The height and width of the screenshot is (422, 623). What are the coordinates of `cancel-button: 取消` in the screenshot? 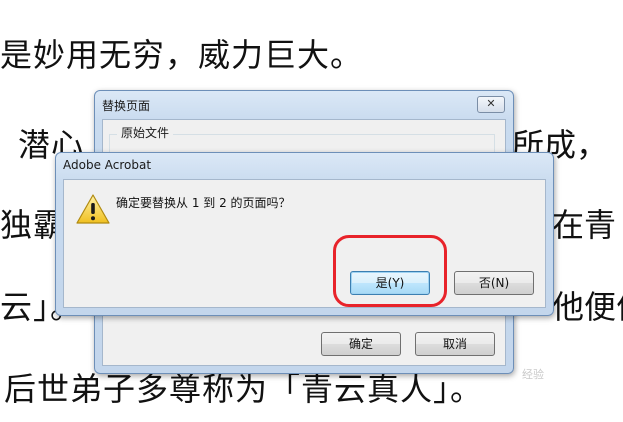 It's located at (455, 344).